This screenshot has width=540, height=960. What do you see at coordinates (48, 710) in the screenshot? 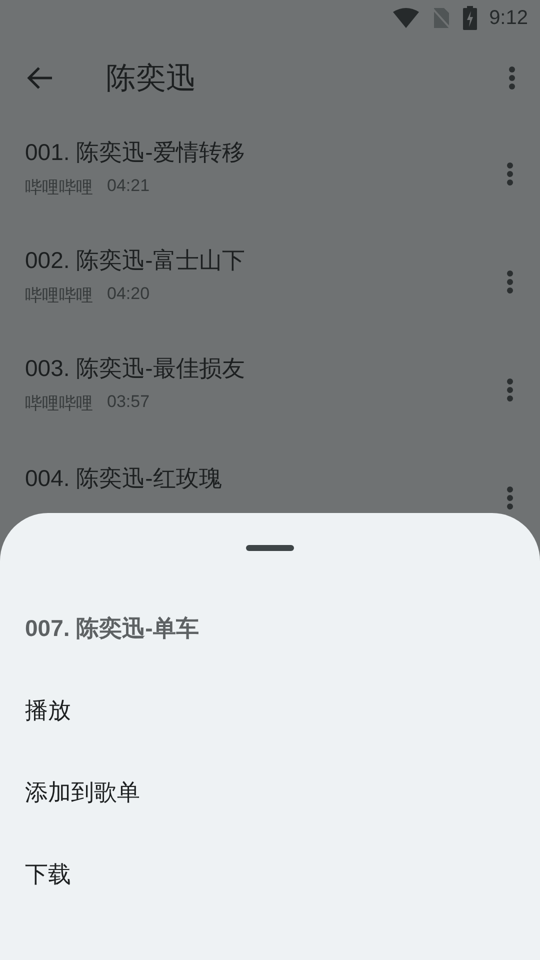
I see `menu-item: 播放` at bounding box center [48, 710].